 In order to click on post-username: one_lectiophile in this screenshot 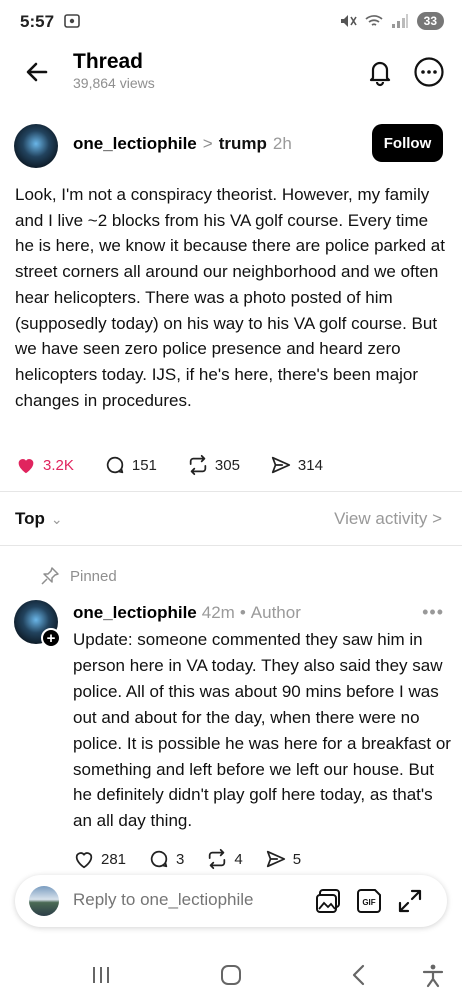, I will do `click(135, 144)`.